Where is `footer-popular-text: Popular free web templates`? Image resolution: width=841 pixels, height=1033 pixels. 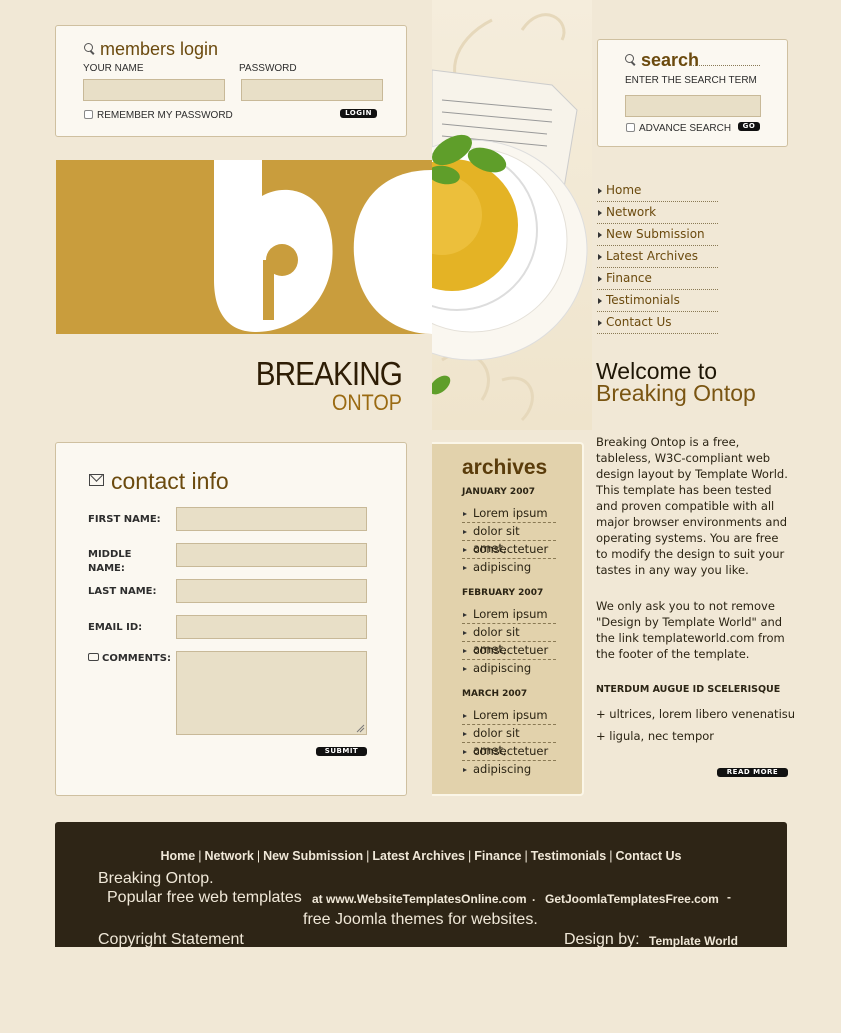 footer-popular-text: Popular free web templates is located at coordinates (204, 897).